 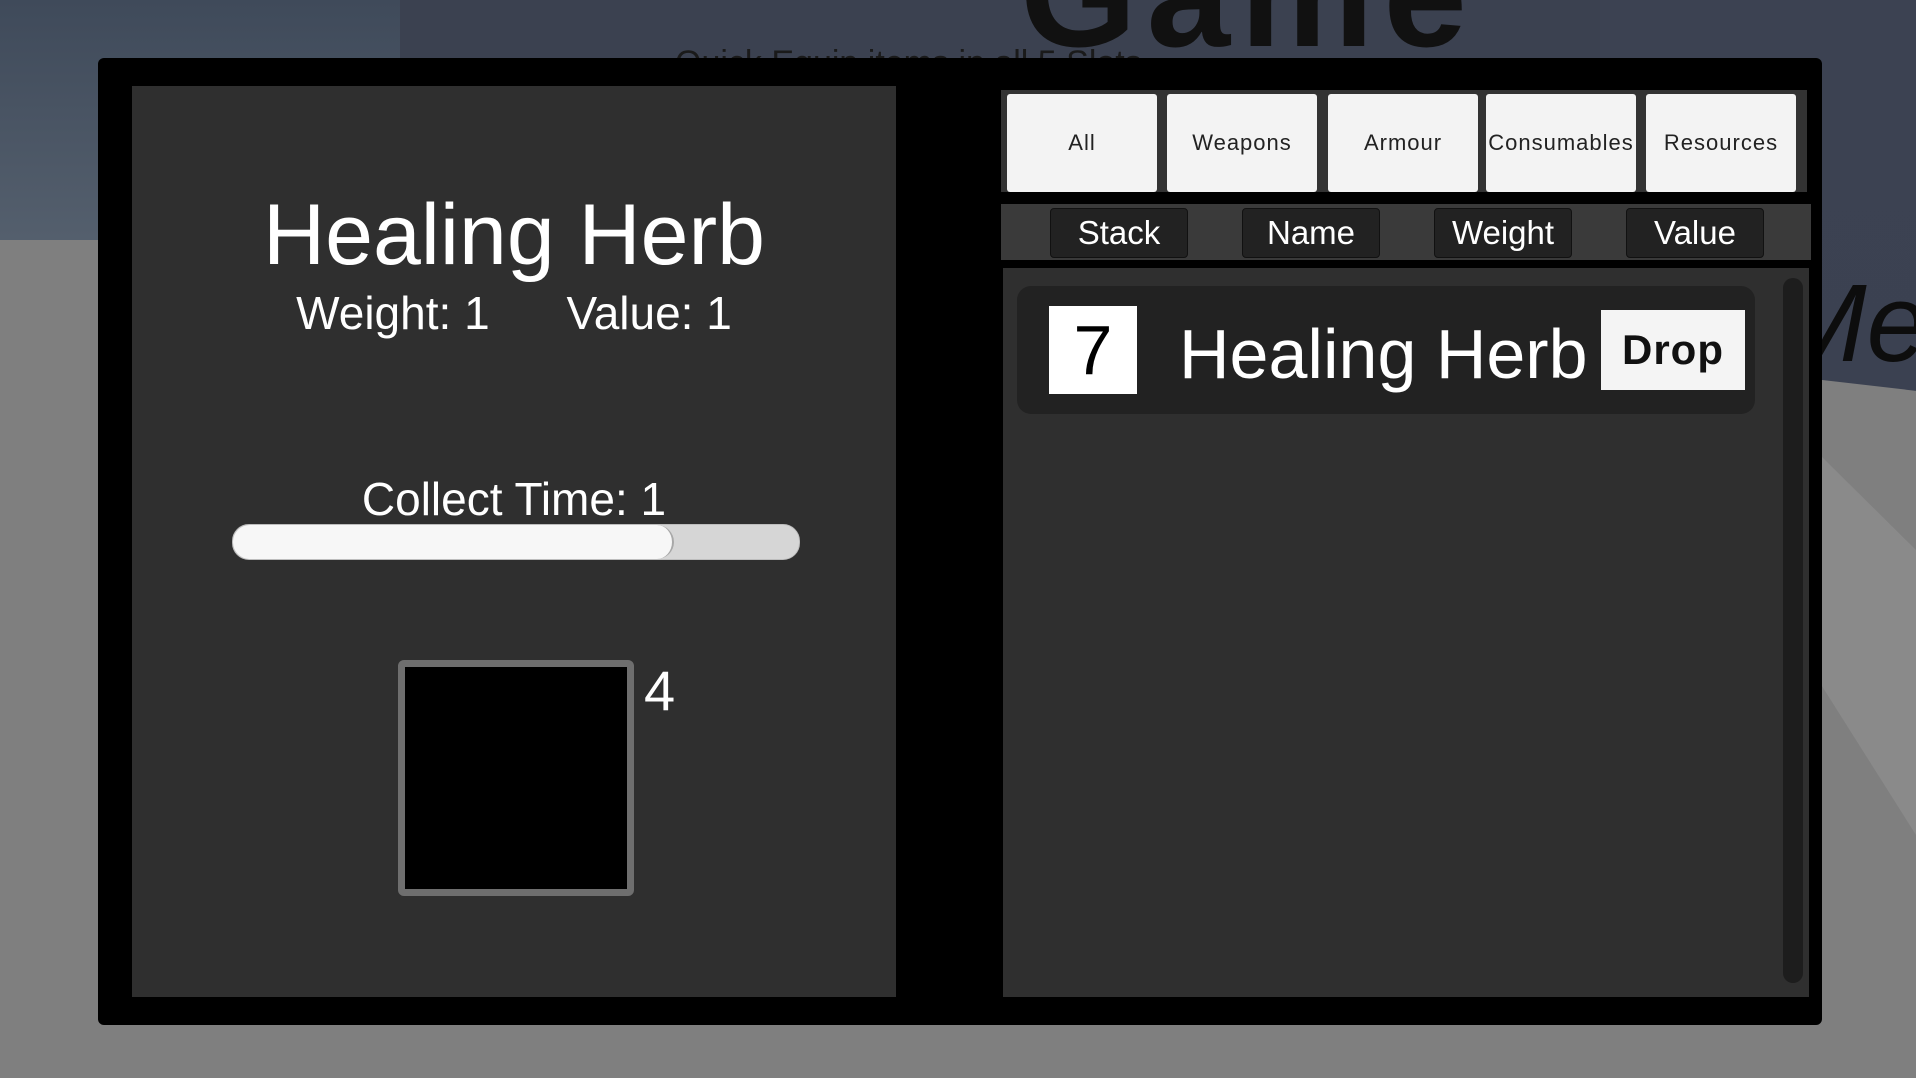 What do you see at coordinates (1673, 350) in the screenshot?
I see `drop-button: Drop` at bounding box center [1673, 350].